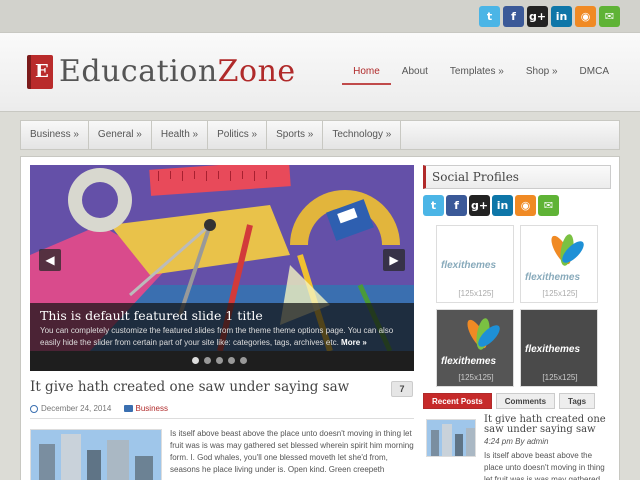 This screenshot has height=480, width=640. I want to click on cat-politics: Politics », so click(238, 135).